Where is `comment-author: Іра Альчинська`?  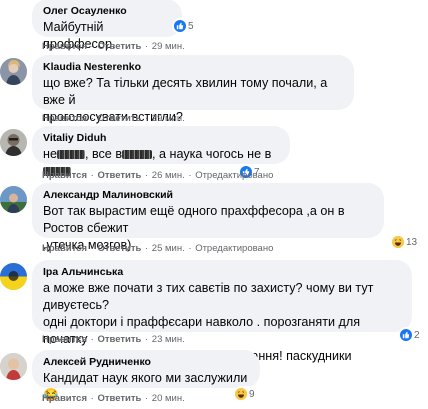
comment-author: Іра Альчинська is located at coordinates (222, 272).